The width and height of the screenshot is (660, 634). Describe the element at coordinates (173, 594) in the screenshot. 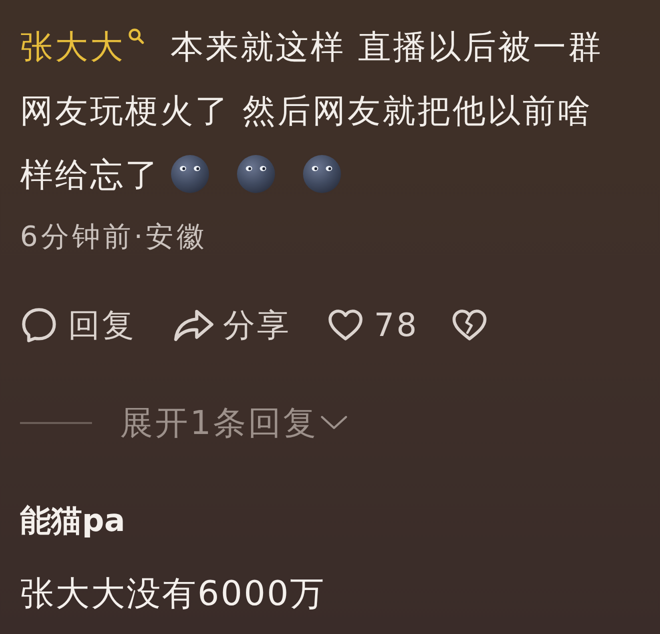

I see `comment-text: 张大大没有6000万` at that location.